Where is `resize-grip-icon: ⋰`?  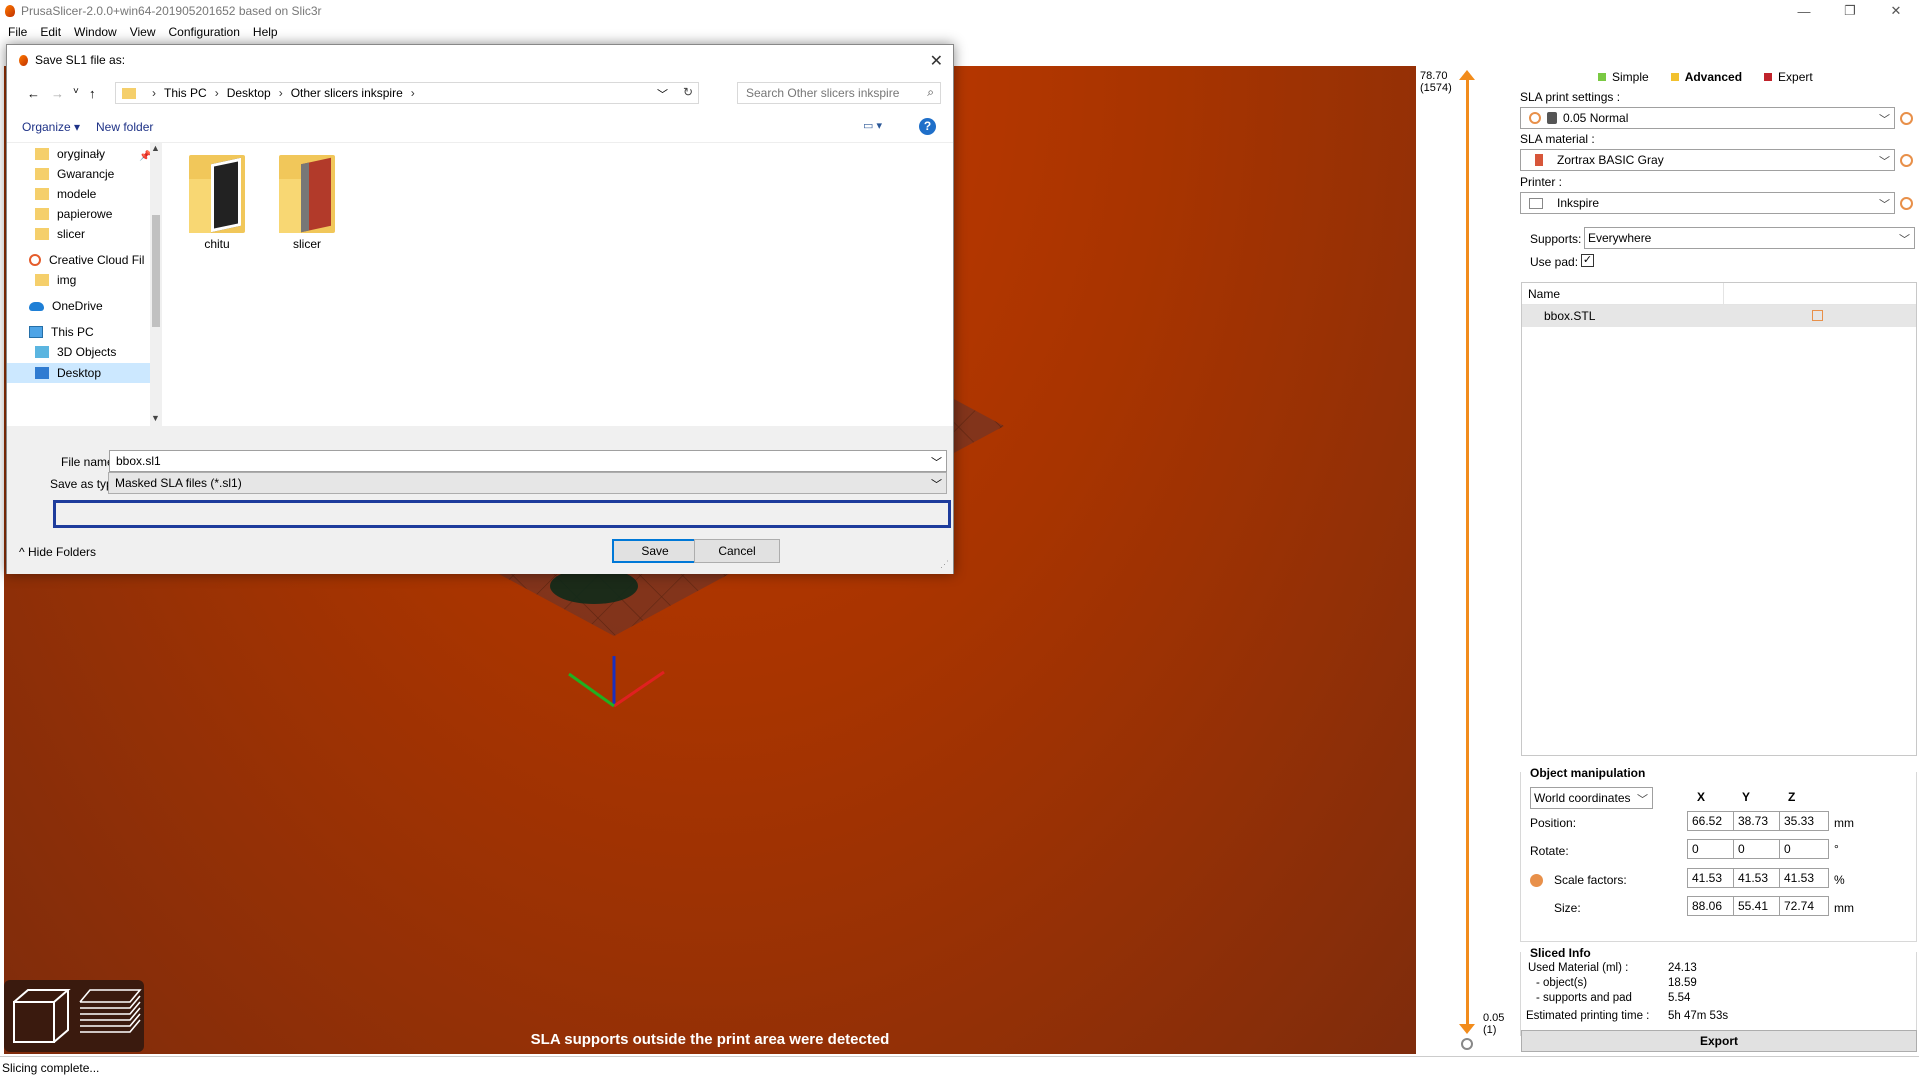 resize-grip-icon: ⋰ is located at coordinates (944, 564).